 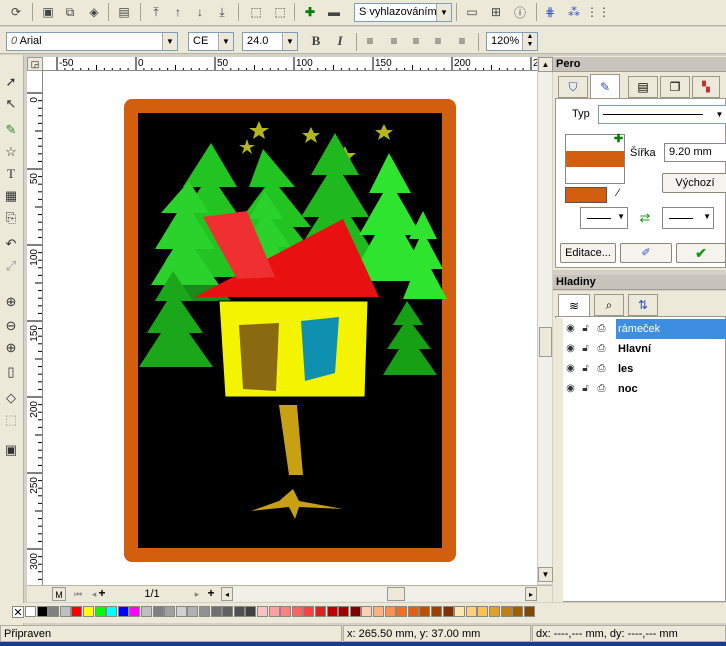 I want to click on add-page-end-button: +, so click(x=211, y=593).